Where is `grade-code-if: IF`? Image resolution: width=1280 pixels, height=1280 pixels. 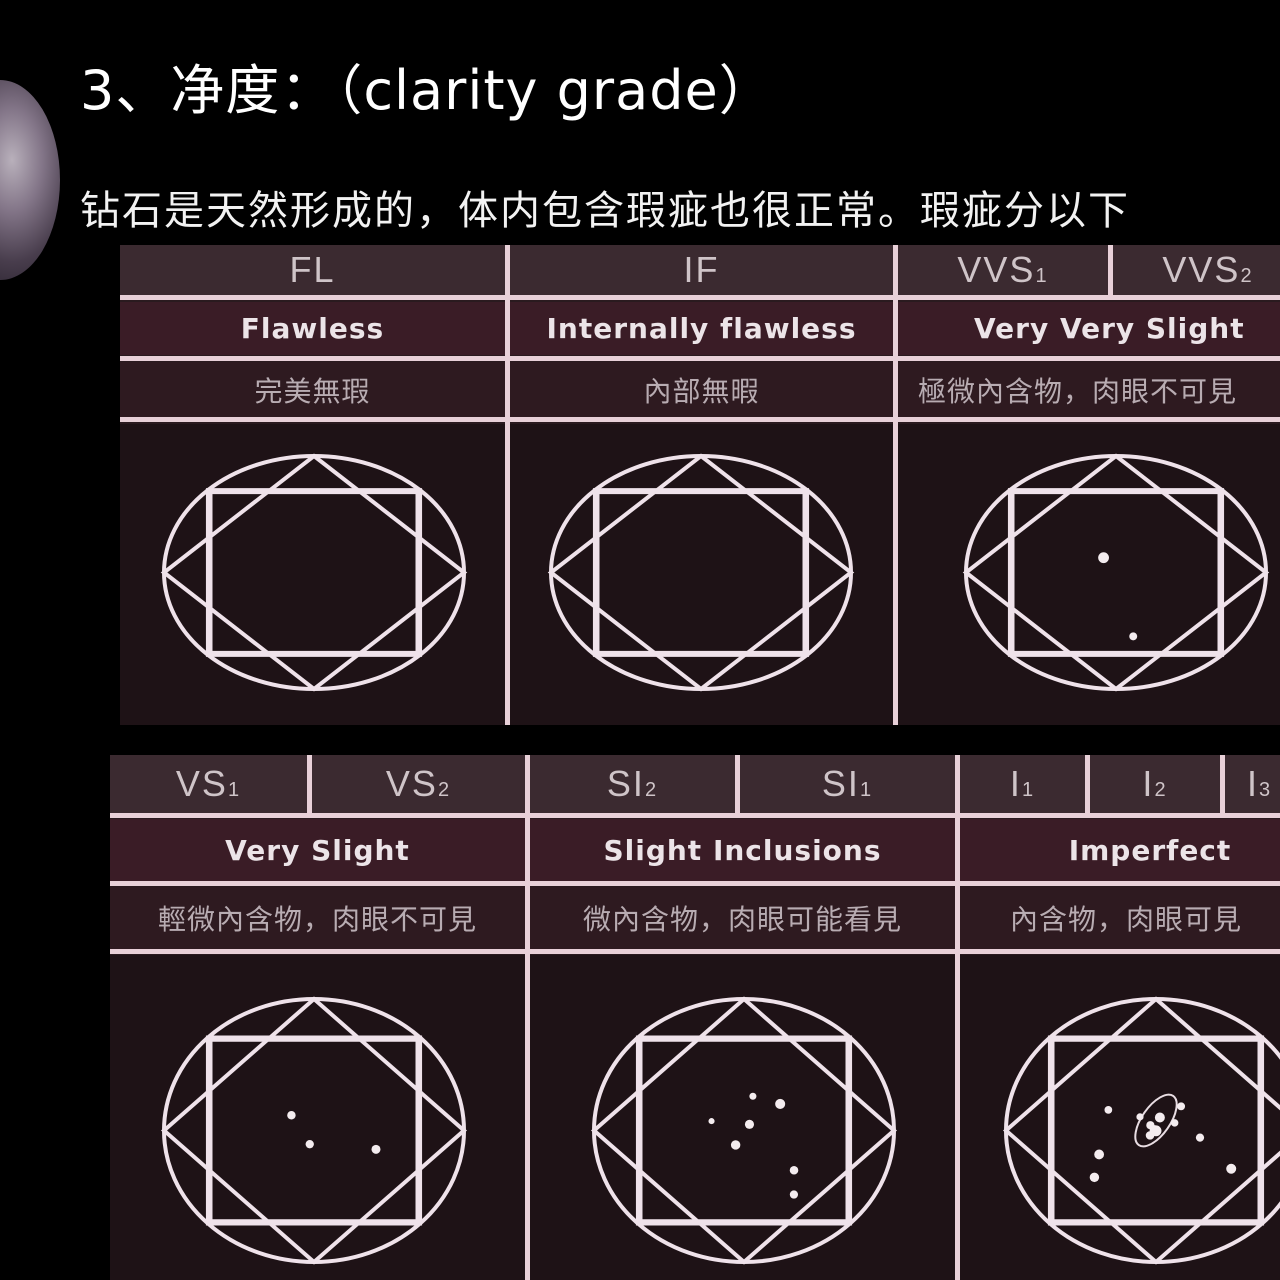 grade-code-if: IF is located at coordinates (701, 270).